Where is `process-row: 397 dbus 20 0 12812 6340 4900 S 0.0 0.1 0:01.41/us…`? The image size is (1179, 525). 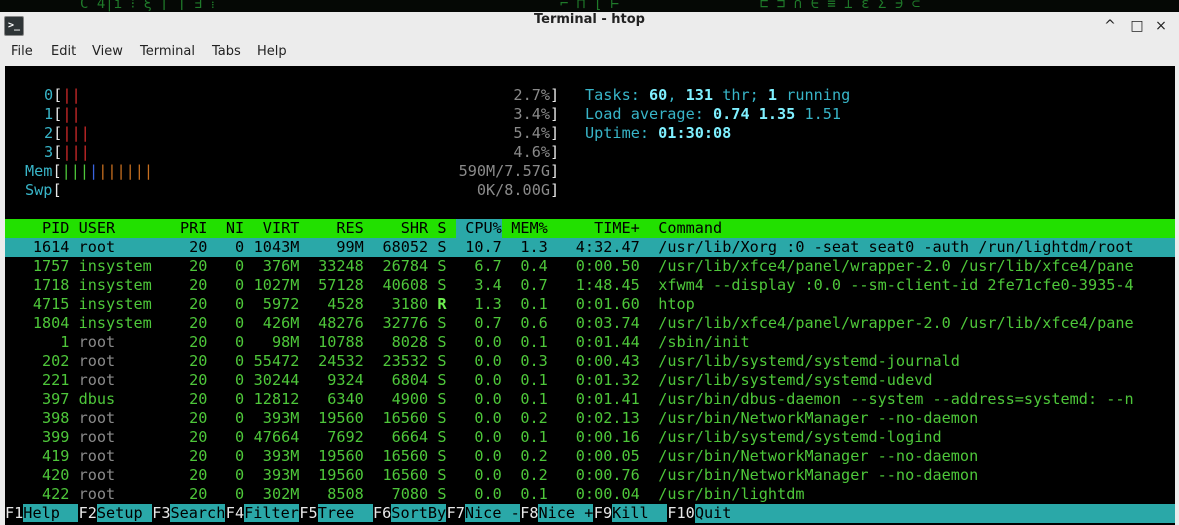 process-row: 397 dbus 20 0 12812 6340 4900 S 0.0 0.1 0:01.41/us… is located at coordinates (590, 399).